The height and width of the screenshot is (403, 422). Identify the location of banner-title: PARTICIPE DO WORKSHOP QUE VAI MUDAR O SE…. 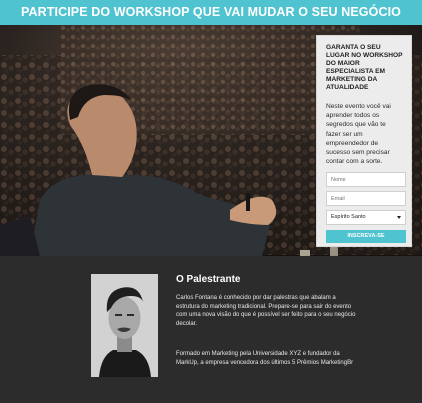
(211, 12).